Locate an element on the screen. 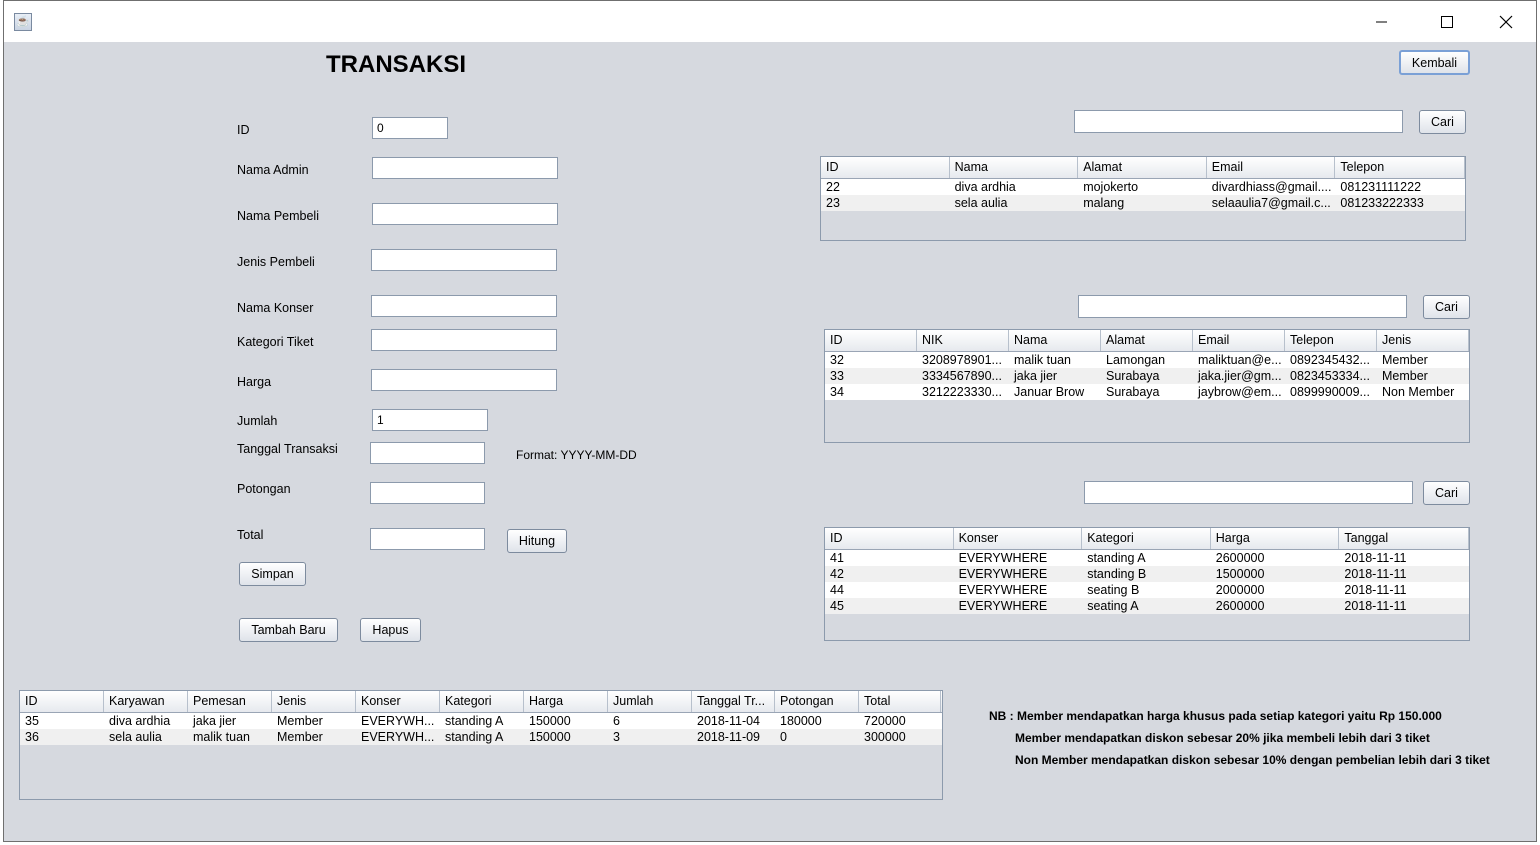 This screenshot has height=845, width=1540. java-cup-icon: ☕ is located at coordinates (23, 22).